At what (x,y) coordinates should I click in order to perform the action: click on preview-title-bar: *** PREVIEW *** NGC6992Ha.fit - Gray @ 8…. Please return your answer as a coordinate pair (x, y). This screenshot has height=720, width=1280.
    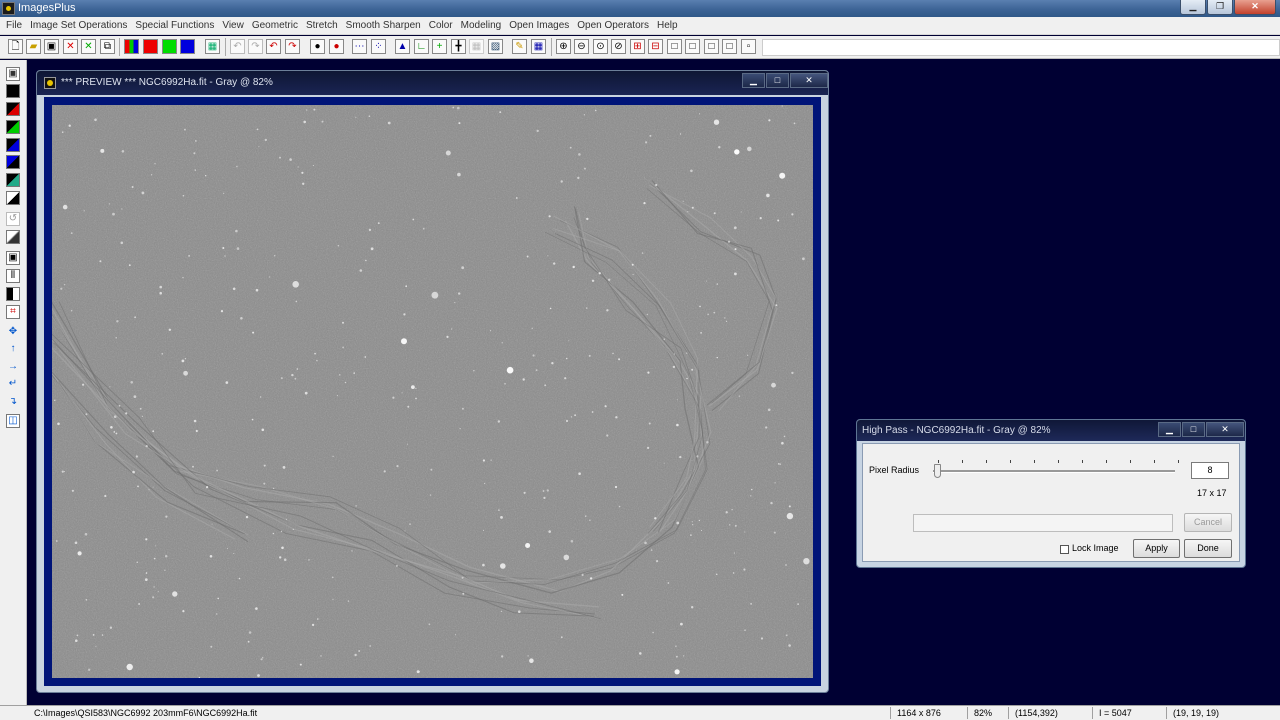
    Looking at the image, I should click on (432, 83).